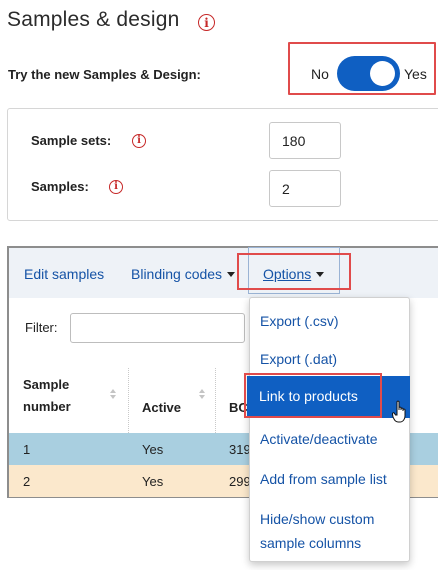 This screenshot has height=570, width=438. What do you see at coordinates (311, 543) in the screenshot?
I see `menu-item-line: sample columns` at bounding box center [311, 543].